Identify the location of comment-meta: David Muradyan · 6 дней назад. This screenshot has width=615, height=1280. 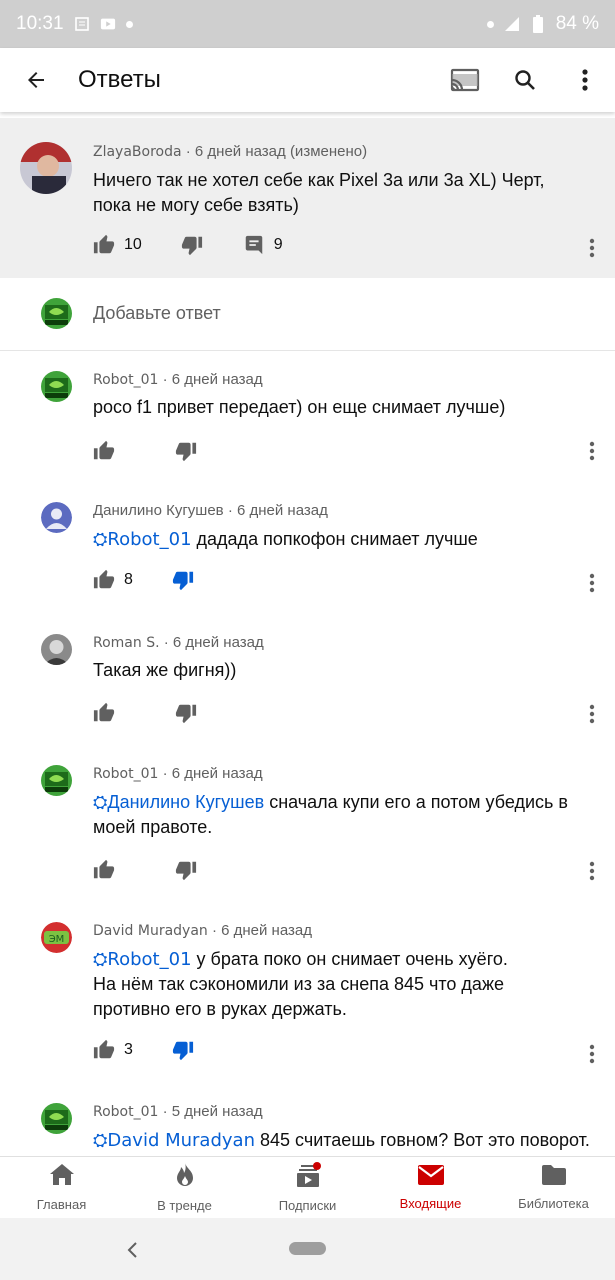
(202, 930).